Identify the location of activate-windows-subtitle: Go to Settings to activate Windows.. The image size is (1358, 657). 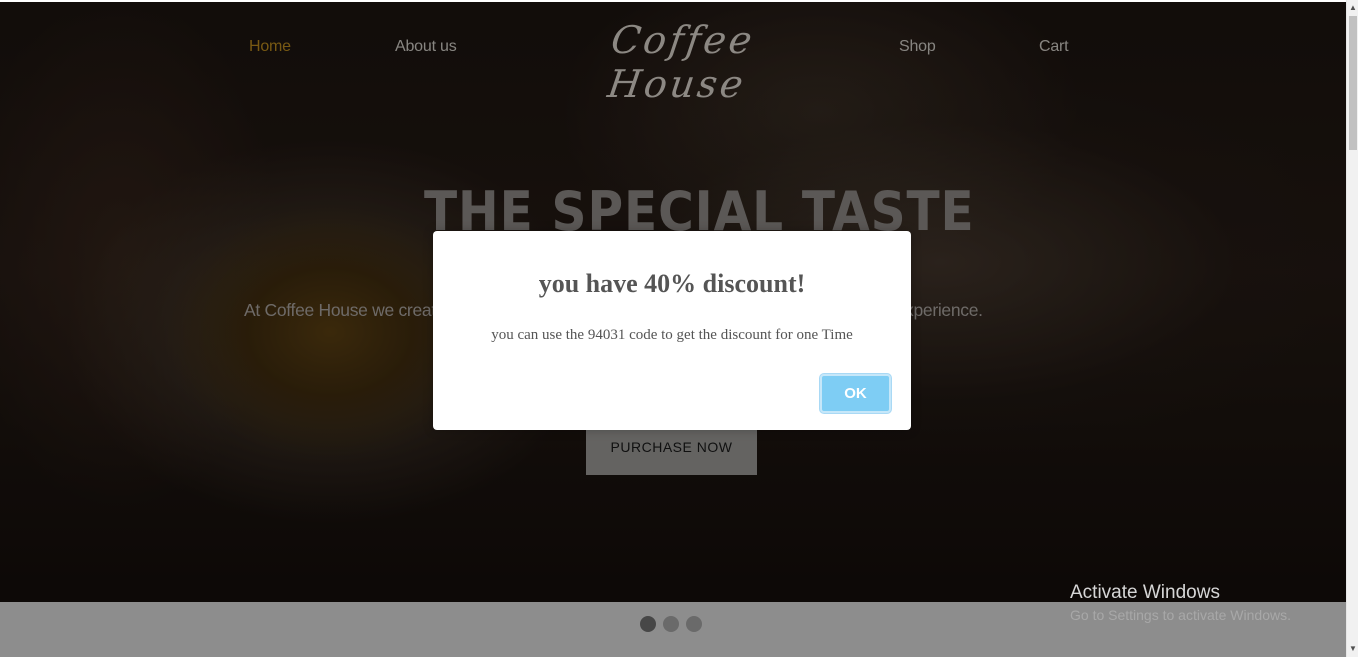
(1180, 615).